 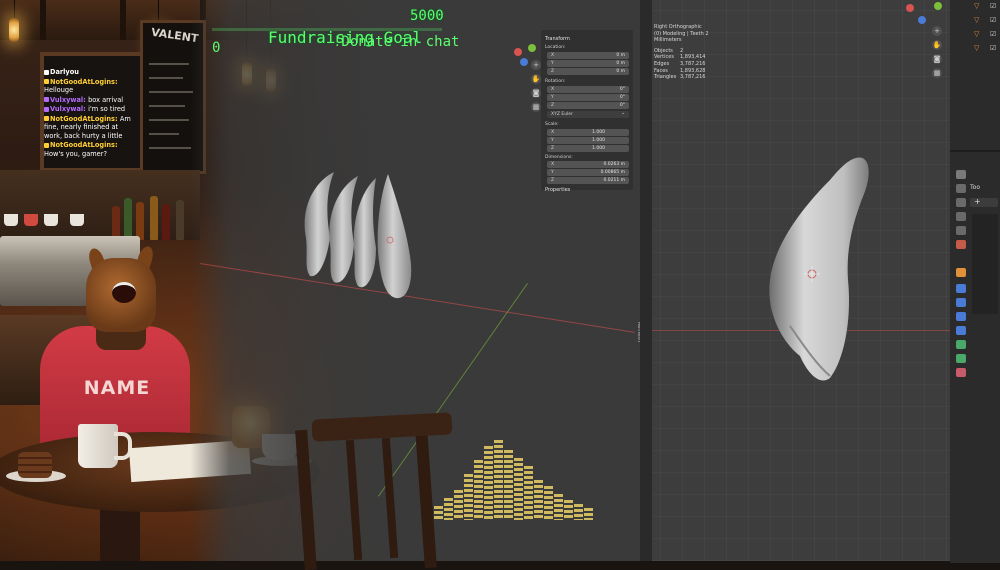 What do you see at coordinates (588, 55) in the screenshot?
I see `location-x-field: X0 m` at bounding box center [588, 55].